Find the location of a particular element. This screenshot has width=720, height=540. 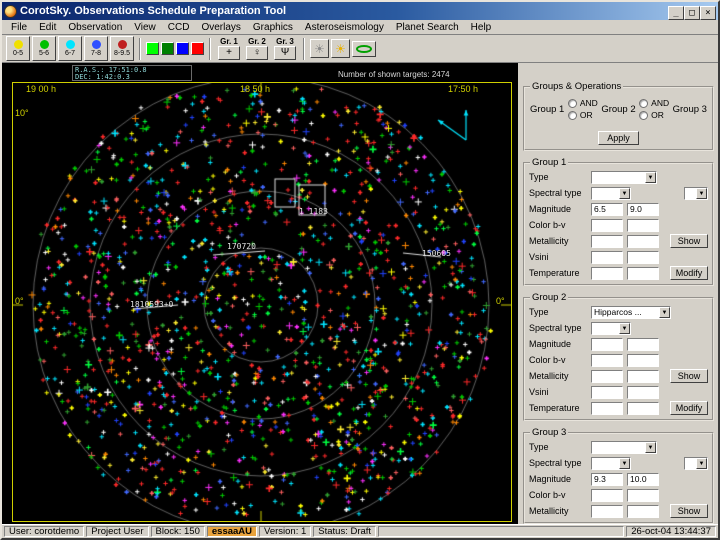

sun-yellow-button: ☀ is located at coordinates (340, 48).